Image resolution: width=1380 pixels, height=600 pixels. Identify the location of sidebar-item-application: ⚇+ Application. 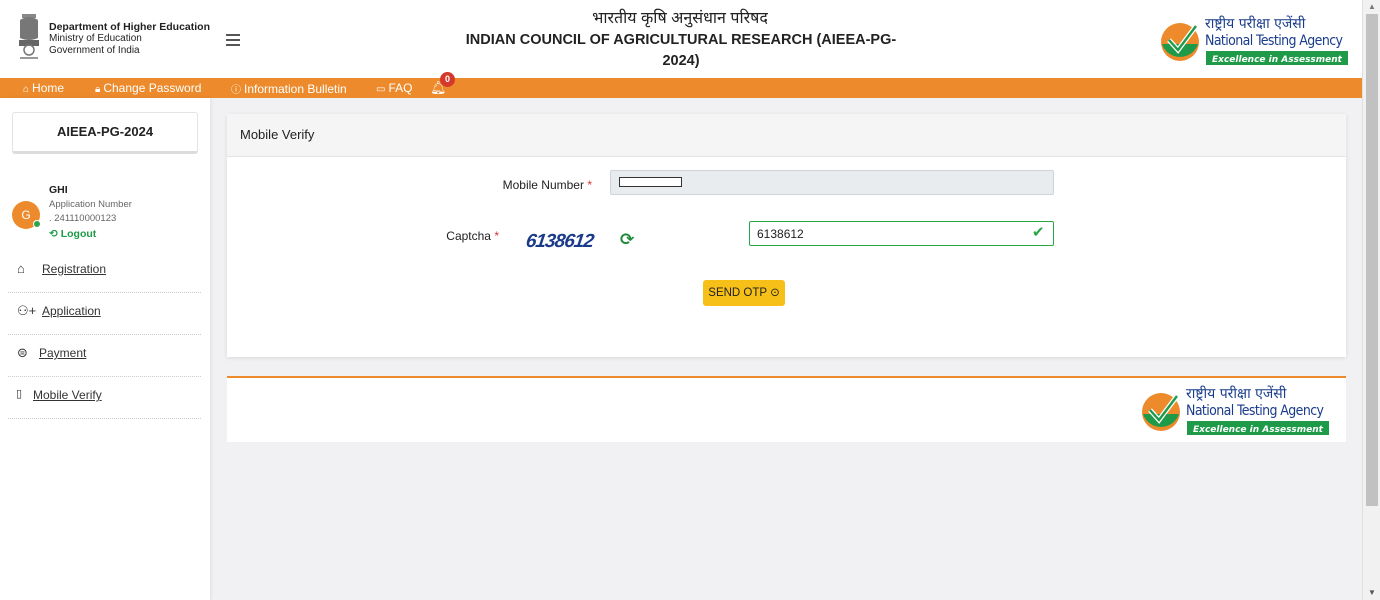
(104, 314).